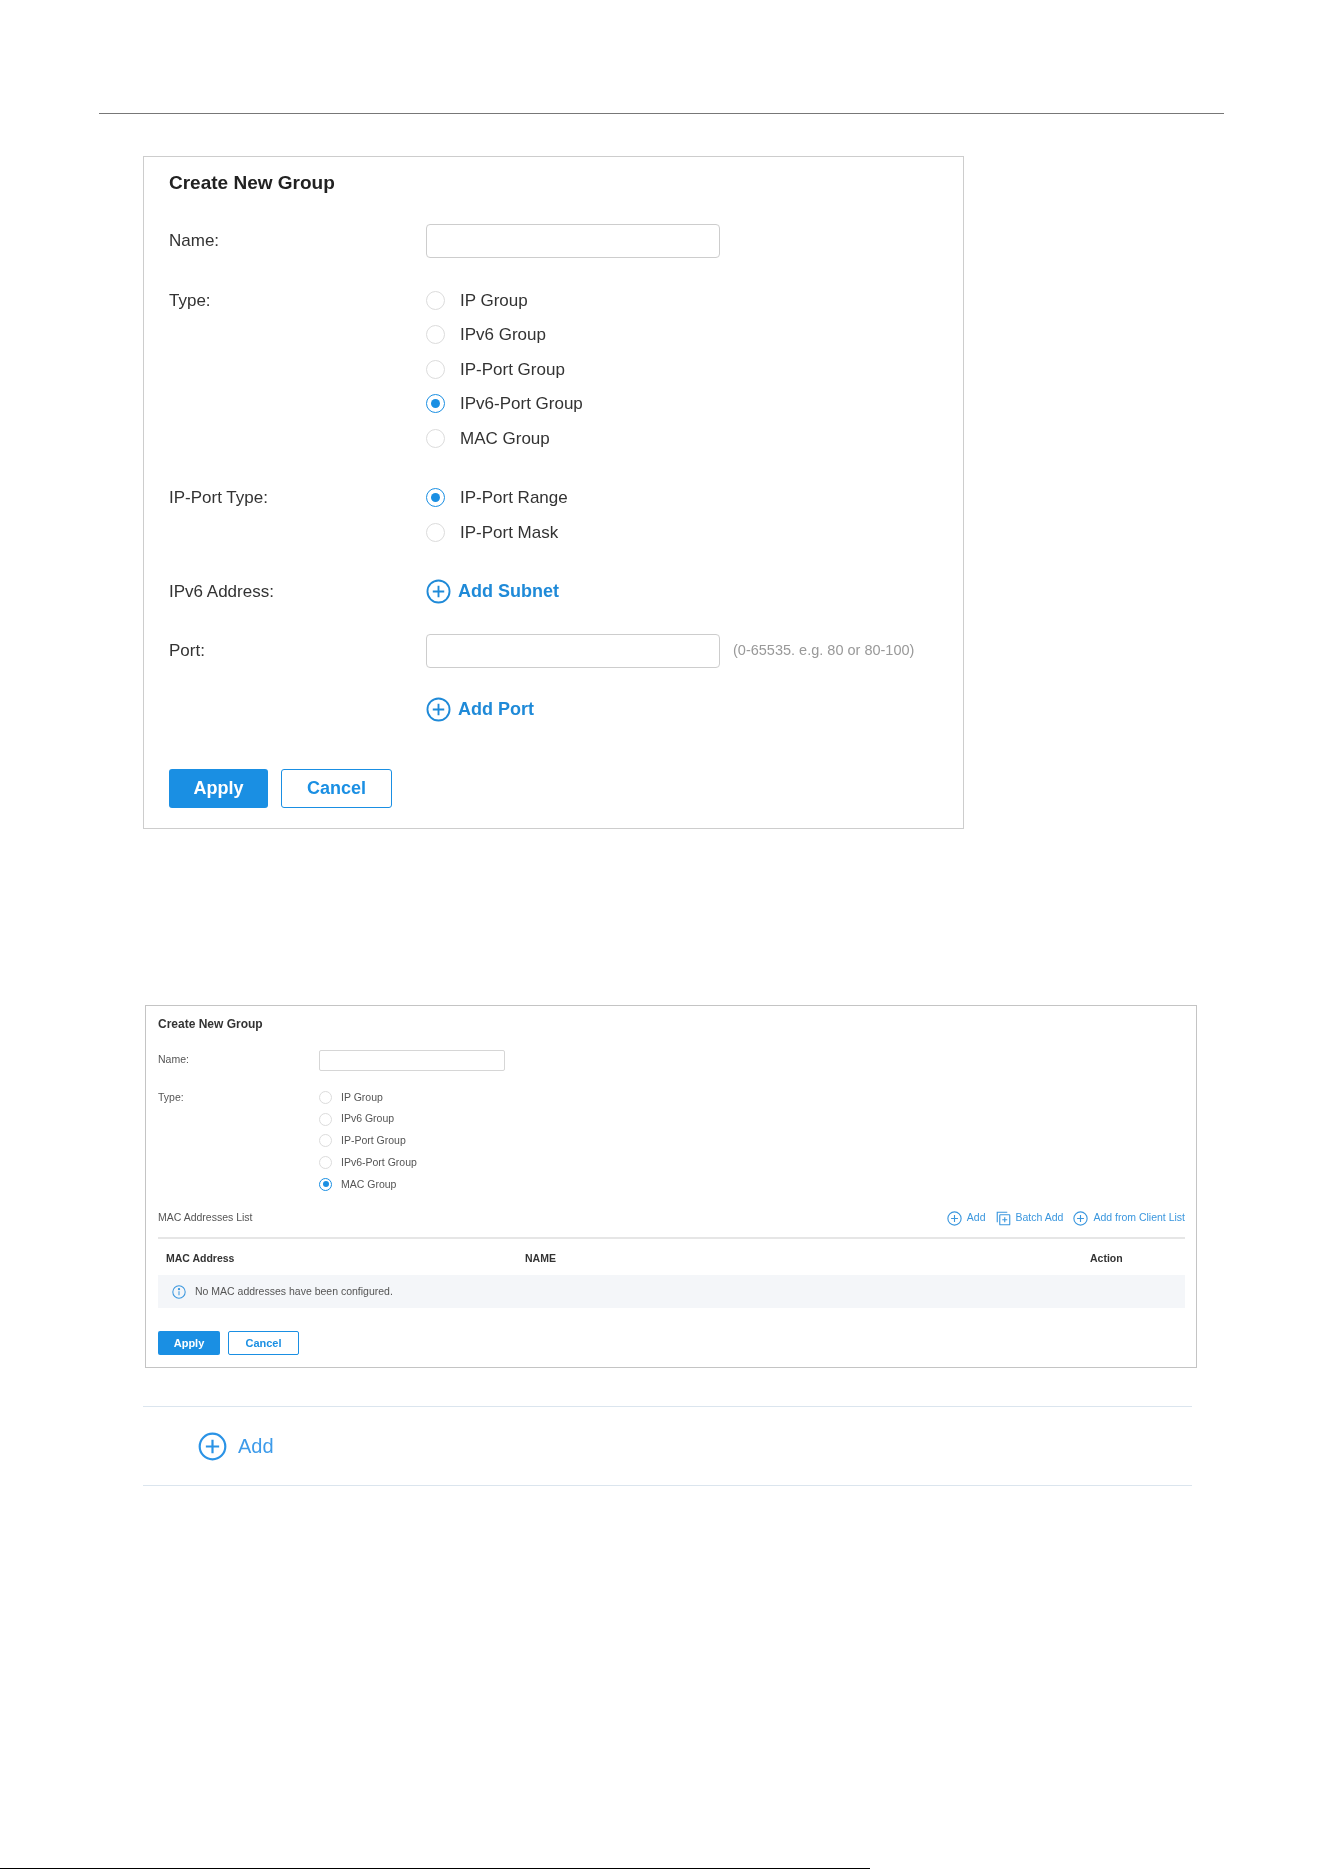 The height and width of the screenshot is (1872, 1324). I want to click on info-icon, so click(179, 1291).